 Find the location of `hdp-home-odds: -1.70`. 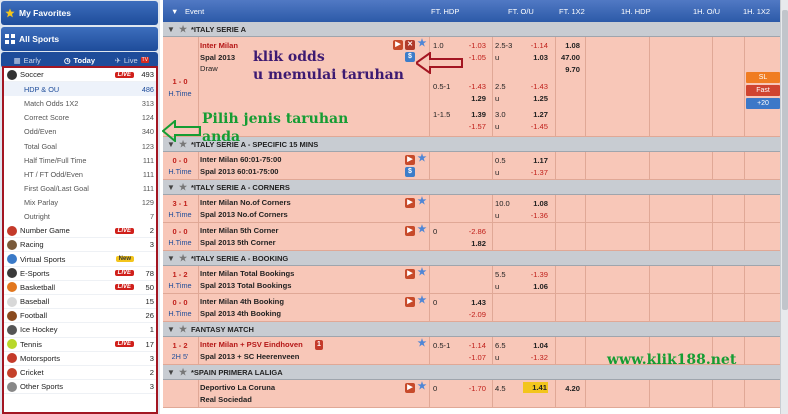

hdp-home-odds: -1.70 is located at coordinates (473, 388).